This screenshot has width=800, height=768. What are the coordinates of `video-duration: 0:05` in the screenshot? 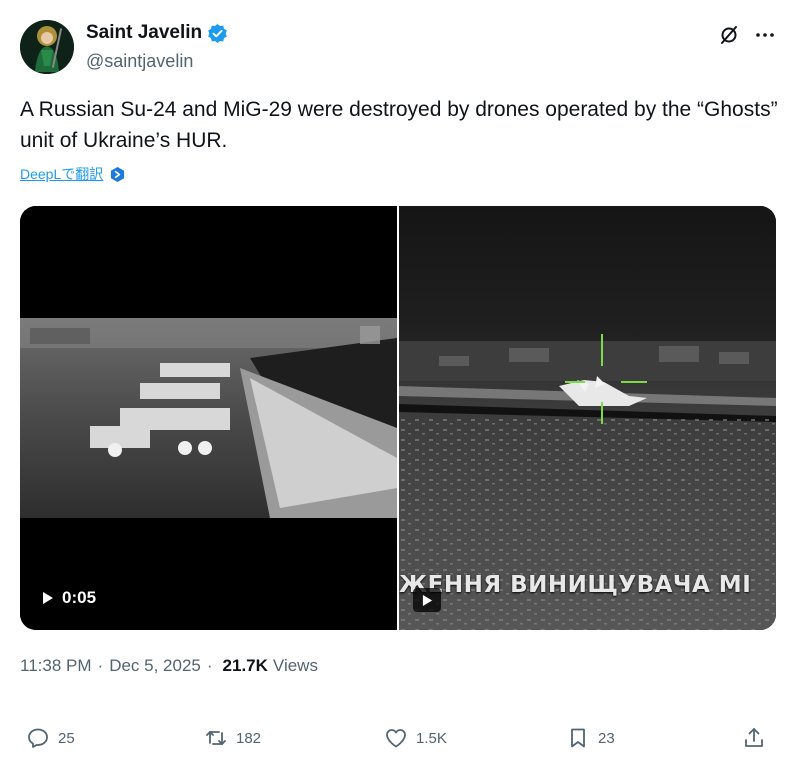 It's located at (69, 598).